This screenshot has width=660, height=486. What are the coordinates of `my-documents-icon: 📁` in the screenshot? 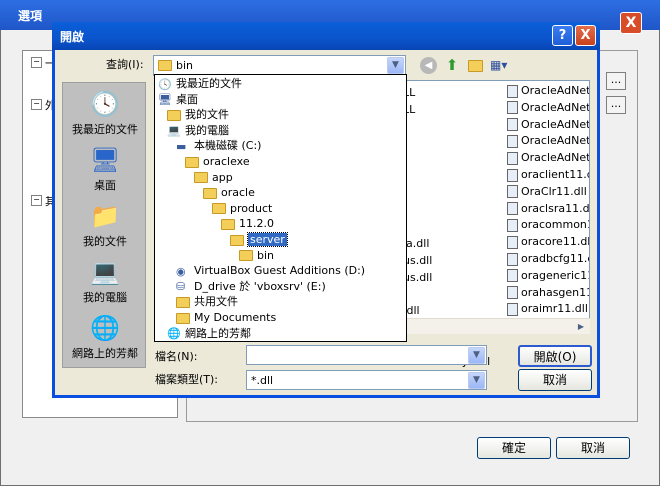 It's located at (105, 216).